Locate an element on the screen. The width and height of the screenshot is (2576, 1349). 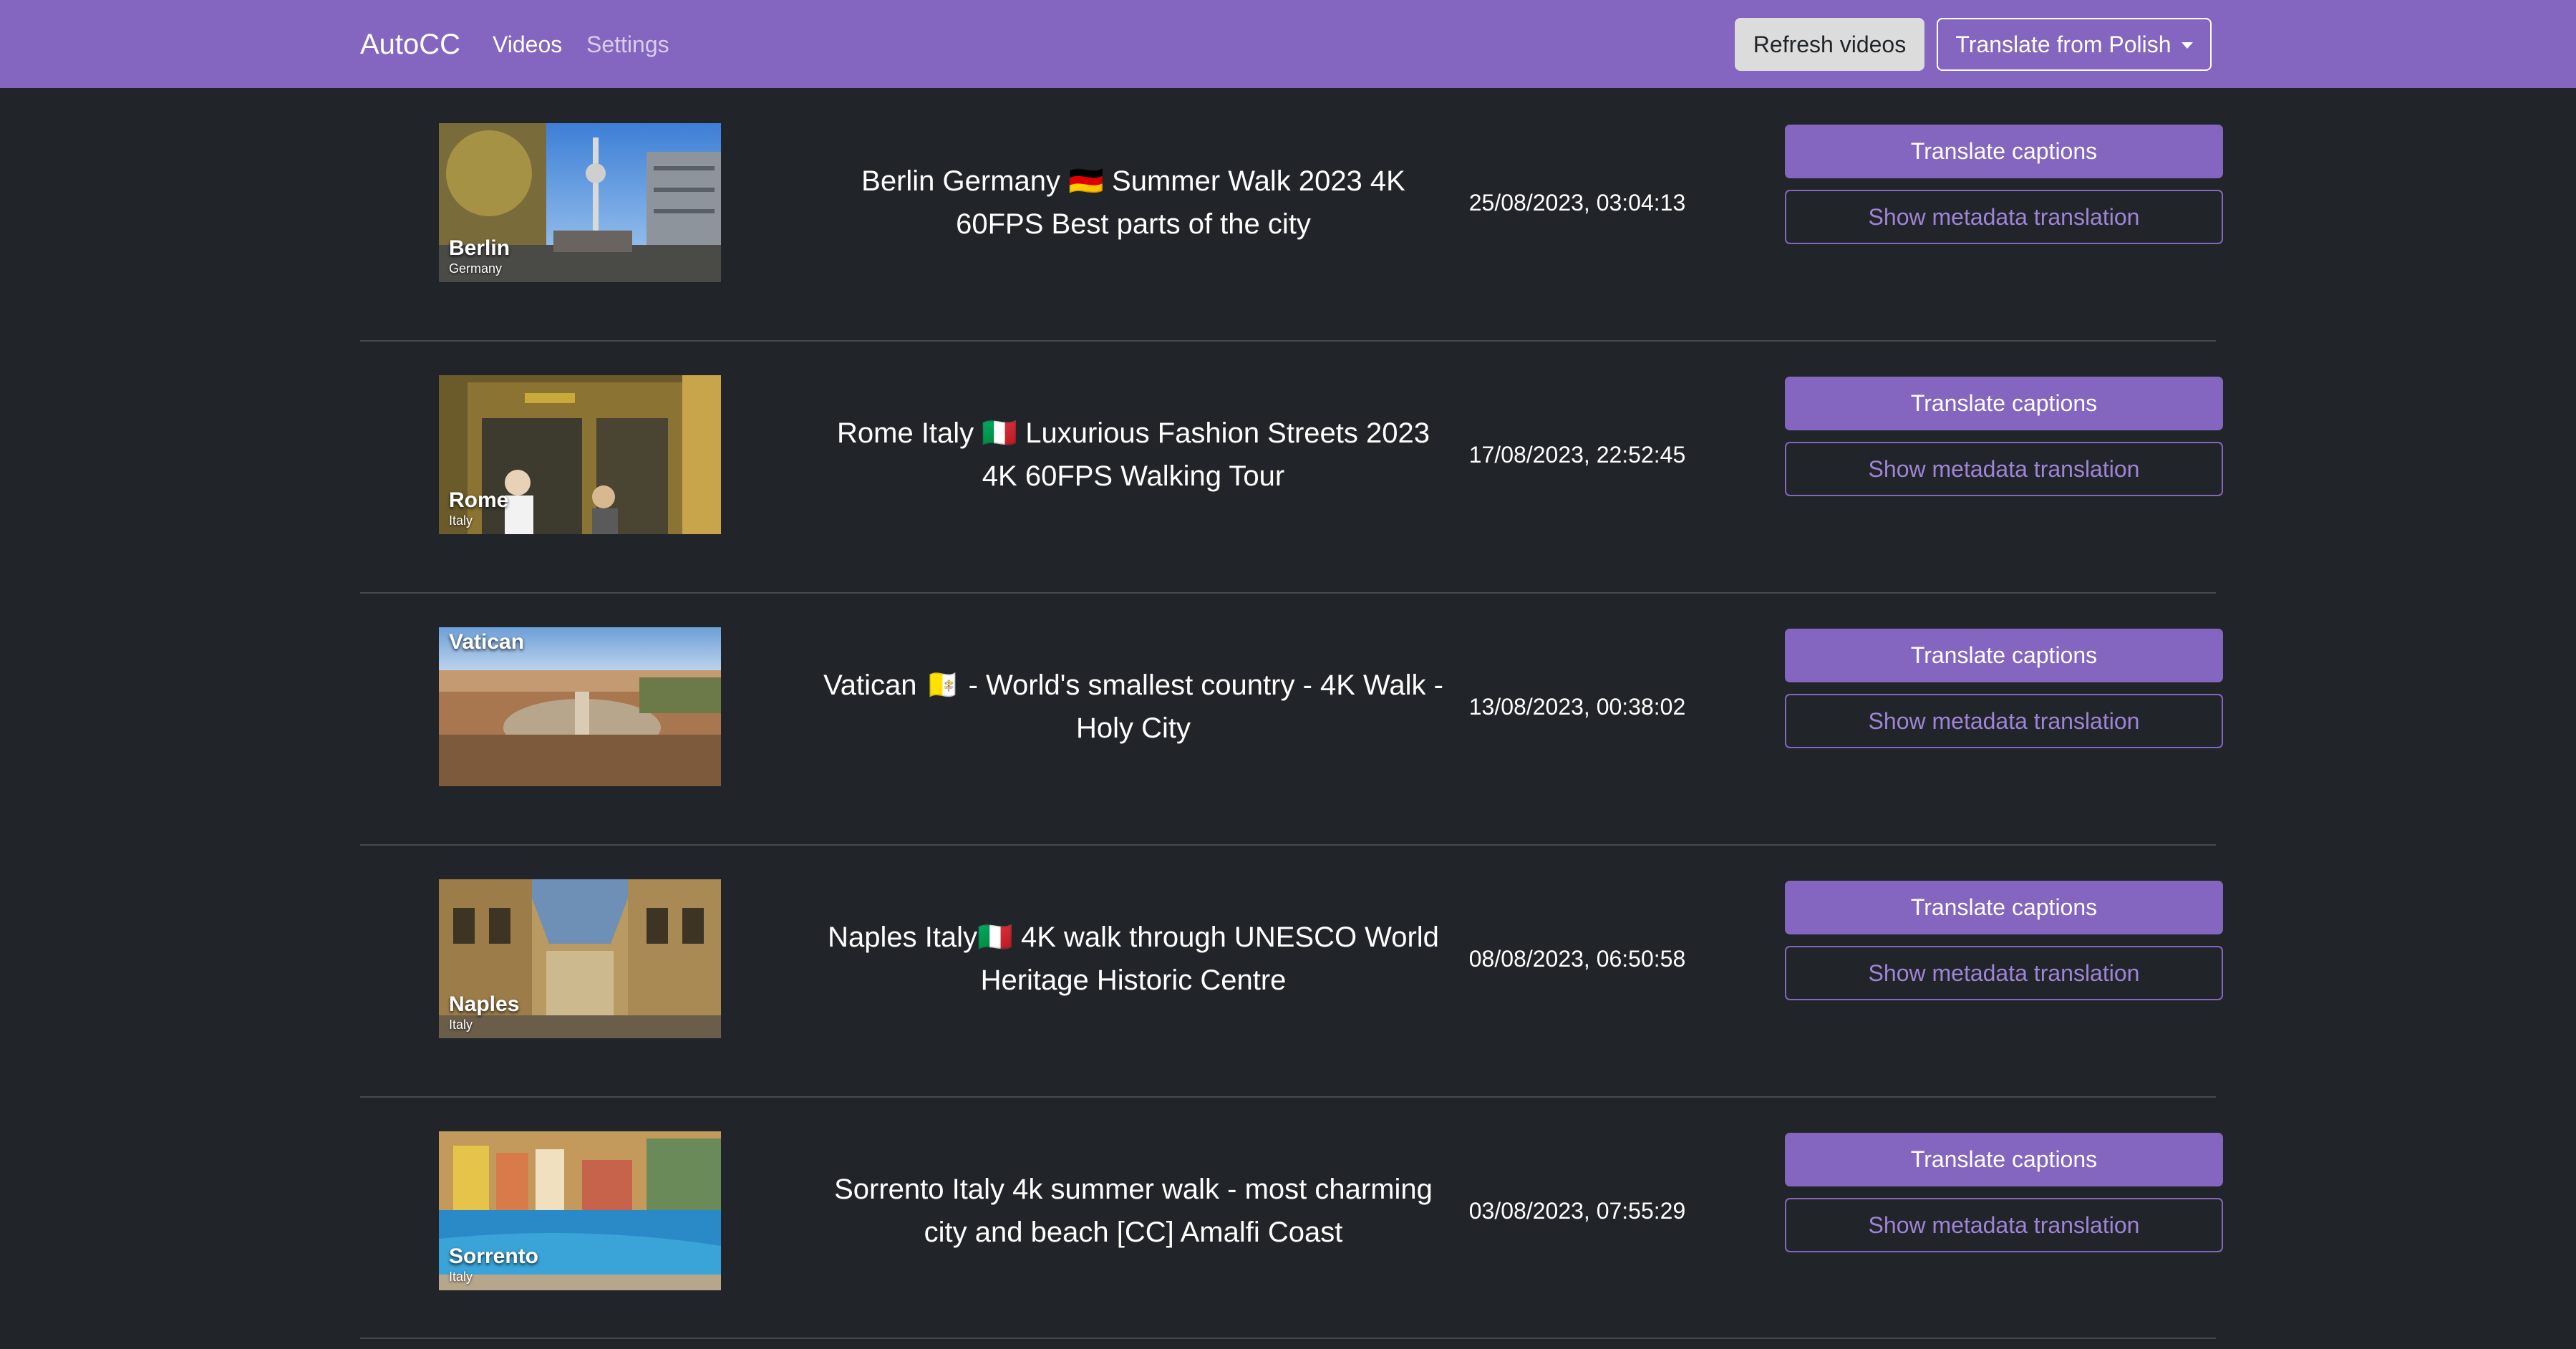
video-date: 13/08/2023, 00:38:02 is located at coordinates (1577, 706).